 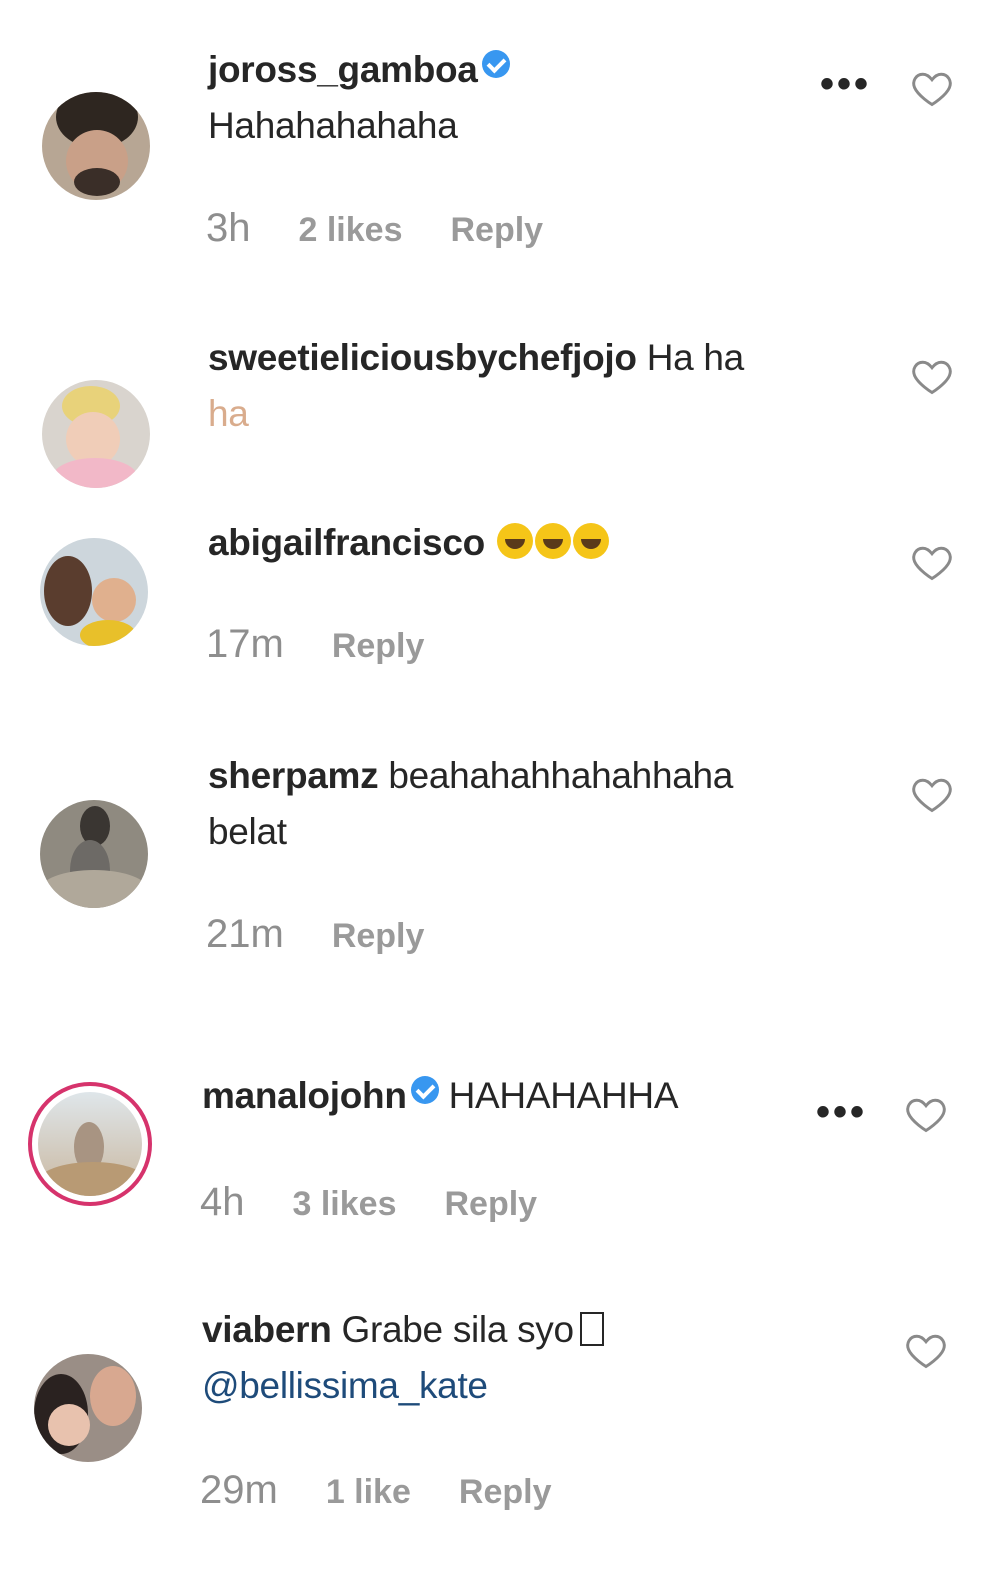 What do you see at coordinates (561, 775) in the screenshot?
I see `comment-text: beahahahhahahhaha` at bounding box center [561, 775].